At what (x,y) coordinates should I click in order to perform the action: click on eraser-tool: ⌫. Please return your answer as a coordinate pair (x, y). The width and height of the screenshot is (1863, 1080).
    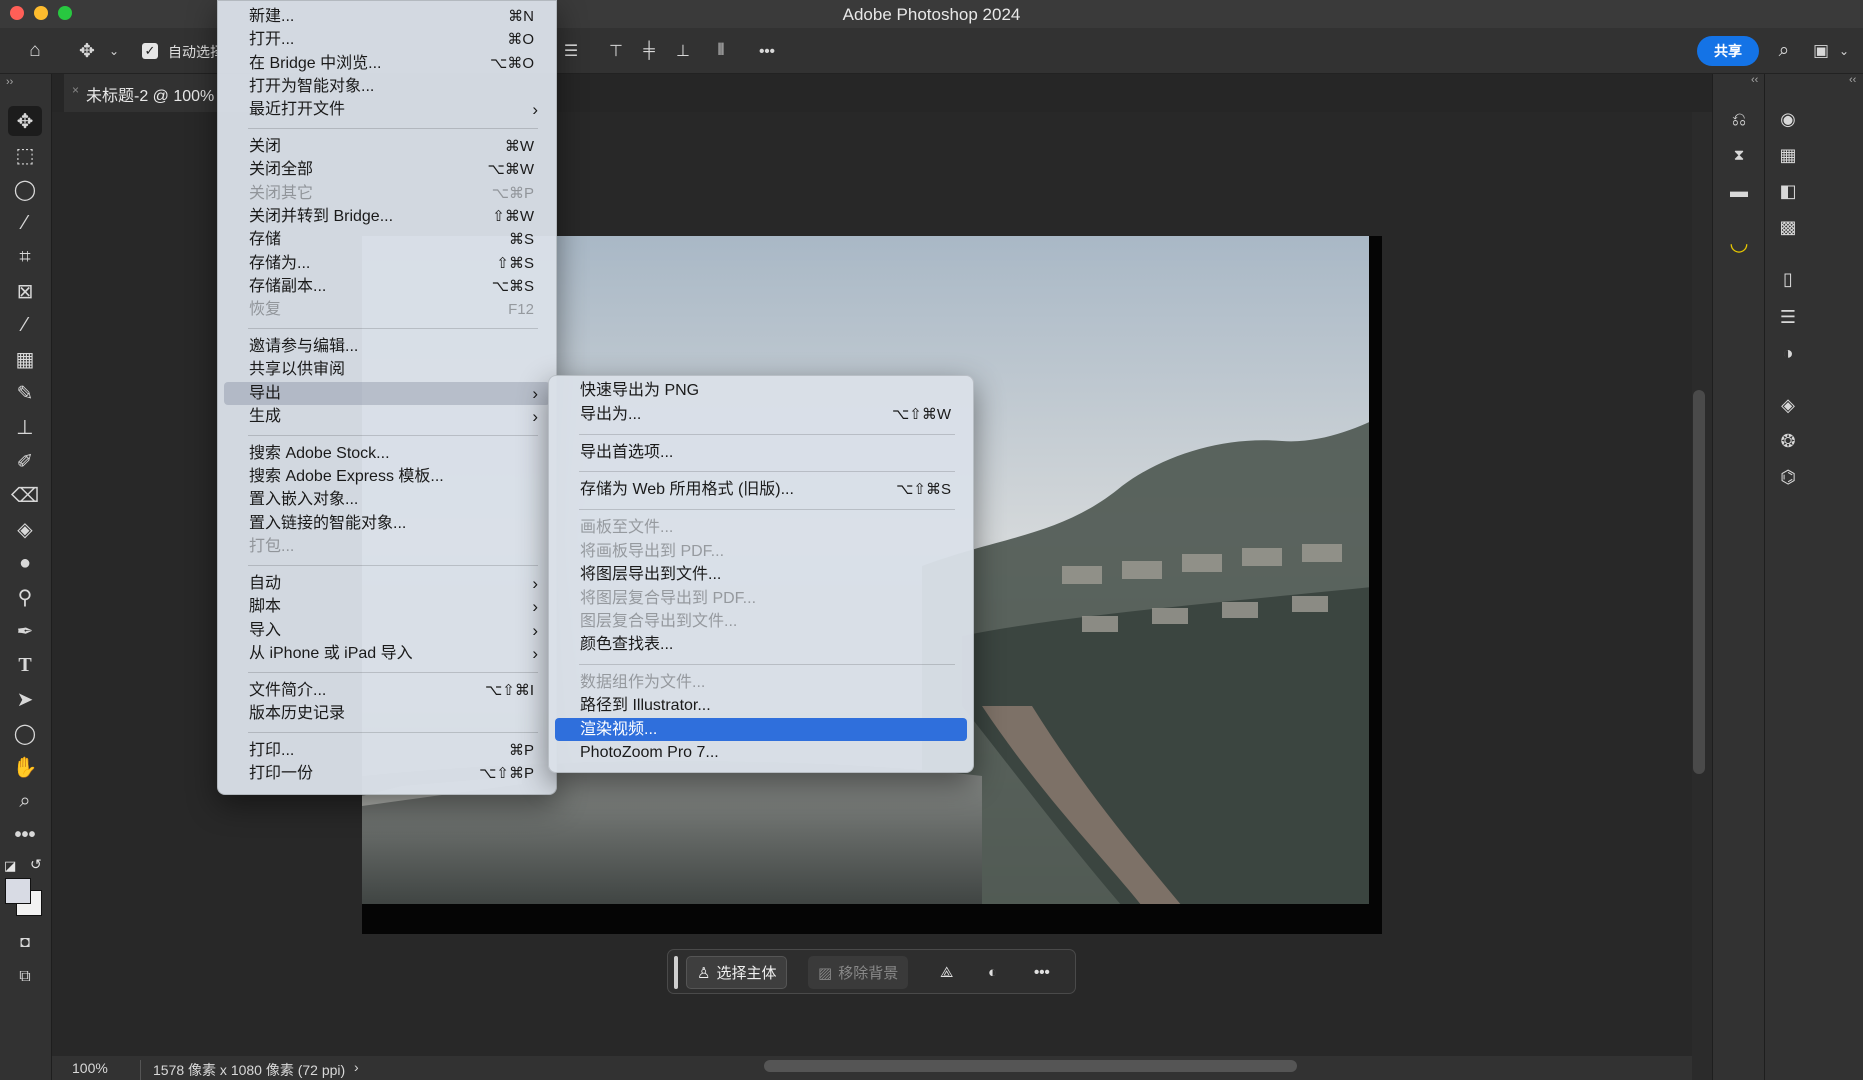
    Looking at the image, I should click on (25, 495).